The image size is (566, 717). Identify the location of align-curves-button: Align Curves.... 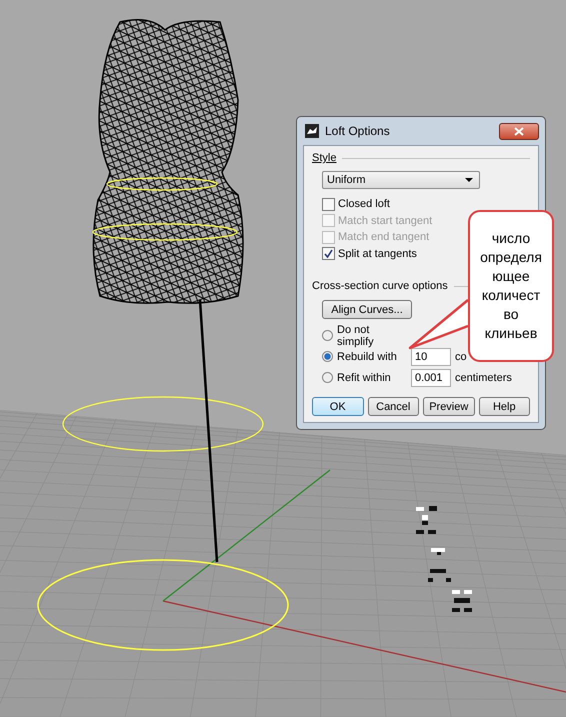
(367, 309).